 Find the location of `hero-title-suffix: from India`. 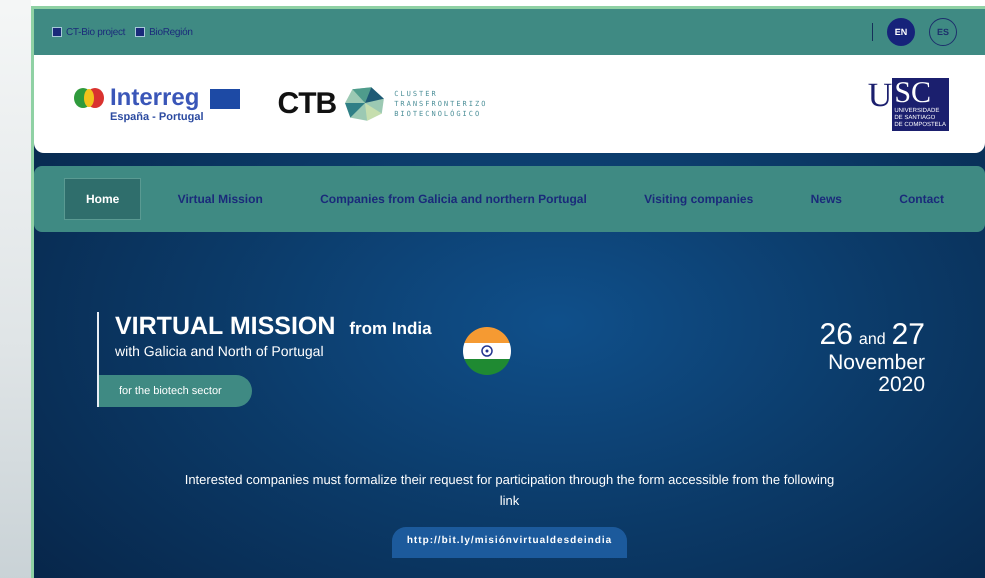

hero-title-suffix: from India is located at coordinates (390, 329).